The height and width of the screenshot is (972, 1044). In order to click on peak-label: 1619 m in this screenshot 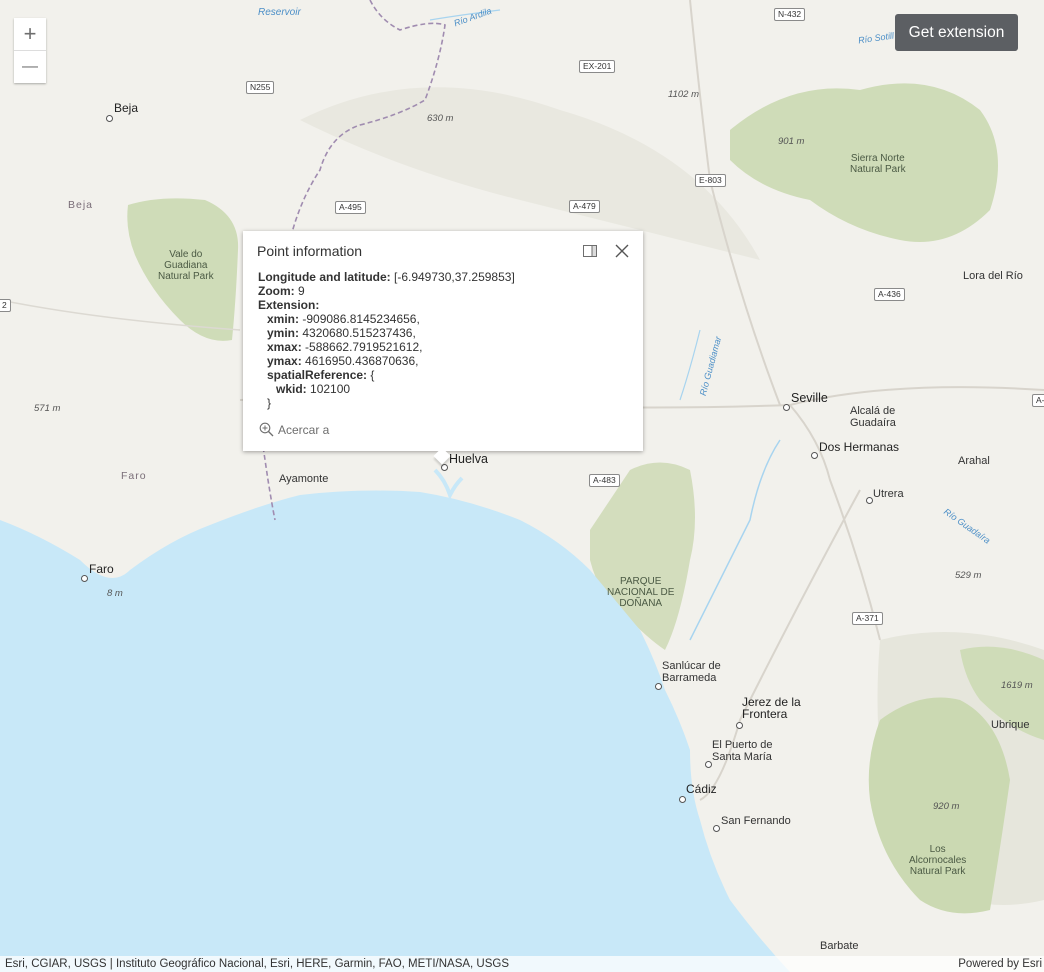, I will do `click(1017, 685)`.